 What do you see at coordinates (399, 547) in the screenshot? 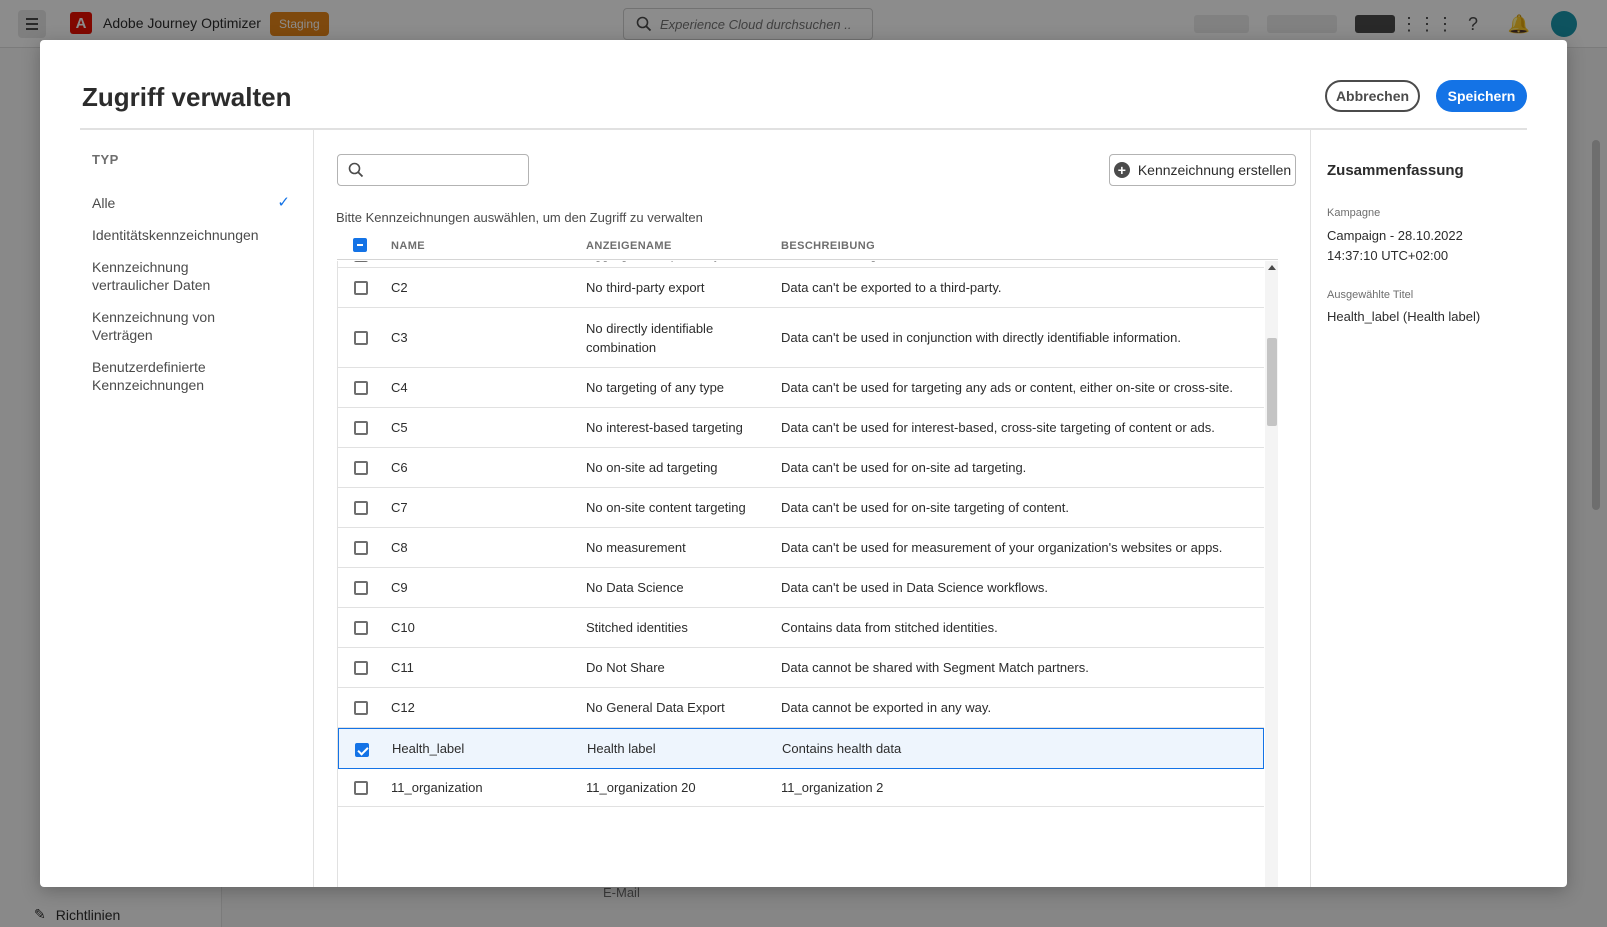
I see `label-name: C8` at bounding box center [399, 547].